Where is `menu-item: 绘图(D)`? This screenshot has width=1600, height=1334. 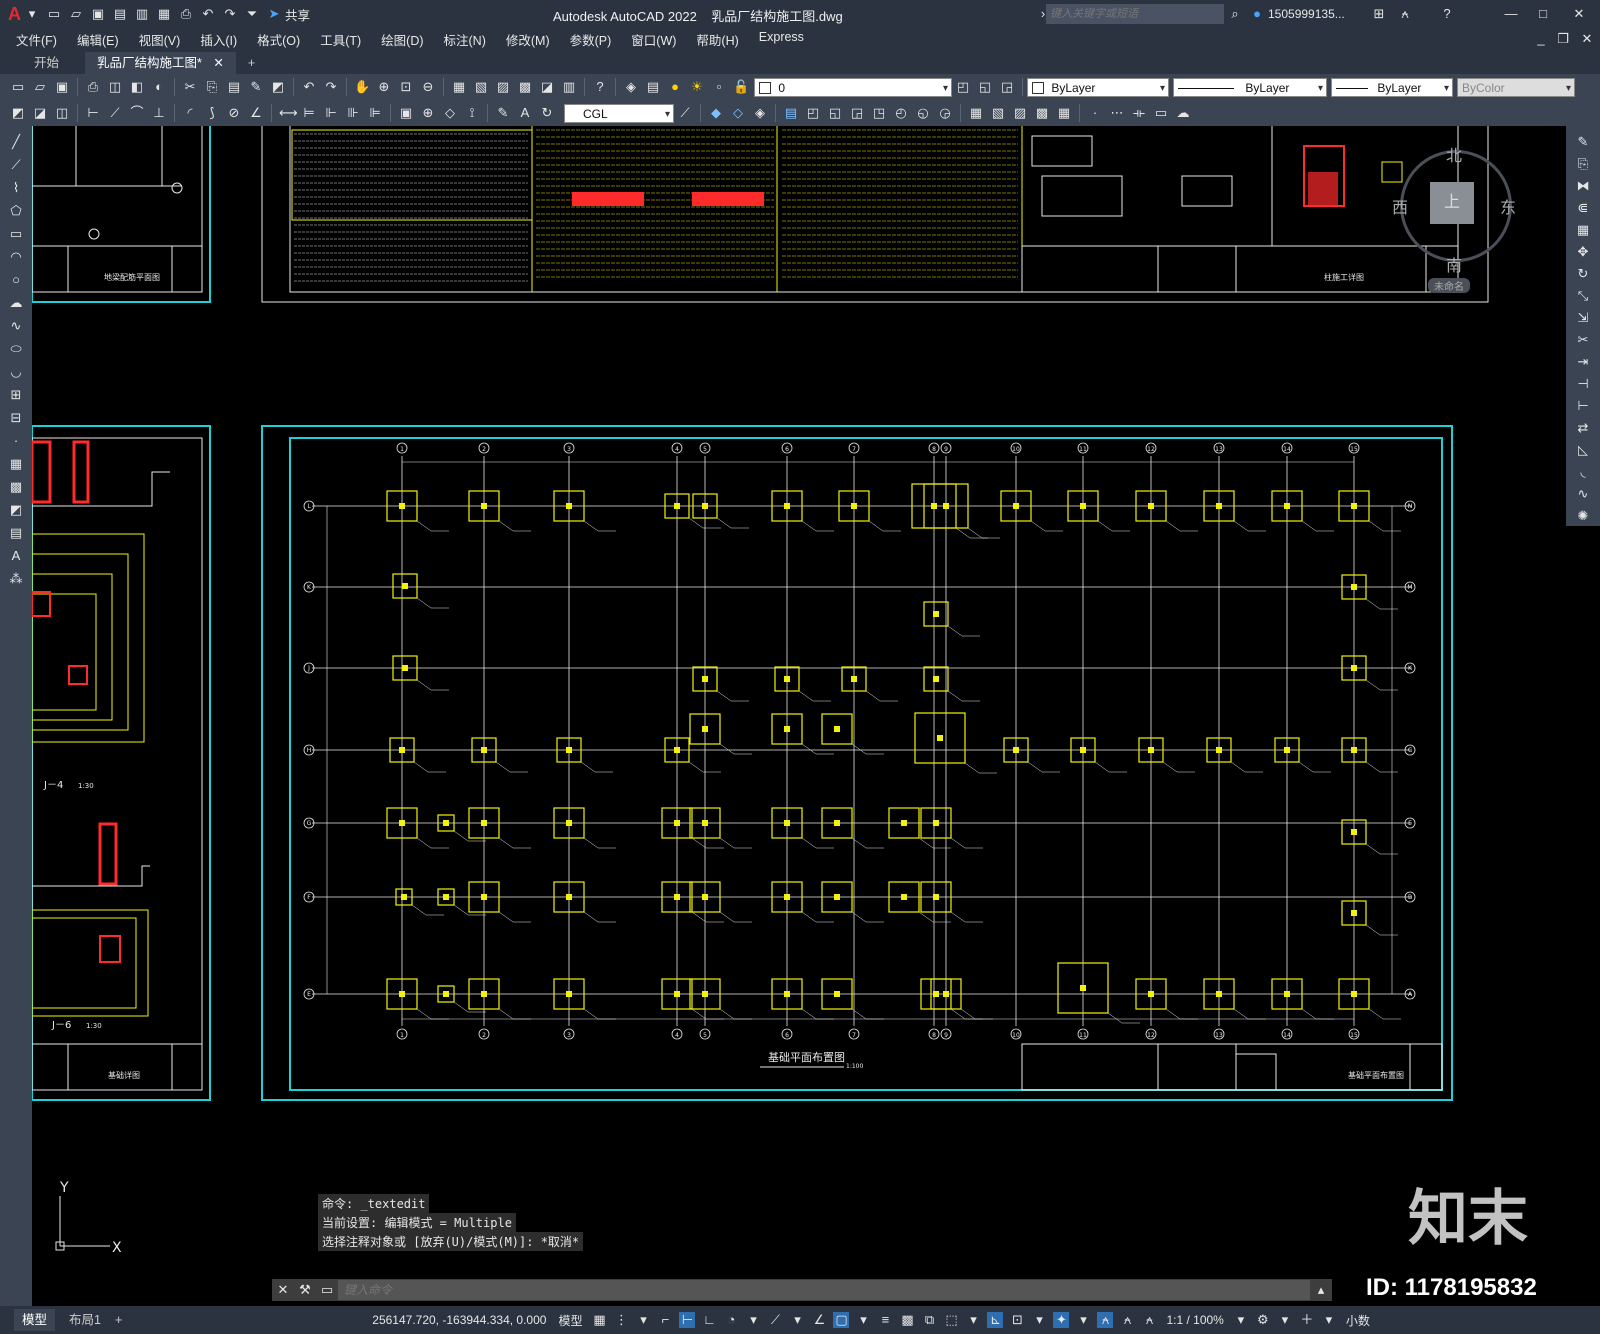 menu-item: 绘图(D) is located at coordinates (402, 39).